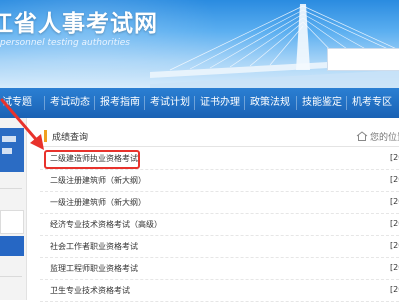  What do you see at coordinates (94, 268) in the screenshot?
I see `list-item-title: 监理工程师职业资格考试` at bounding box center [94, 268].